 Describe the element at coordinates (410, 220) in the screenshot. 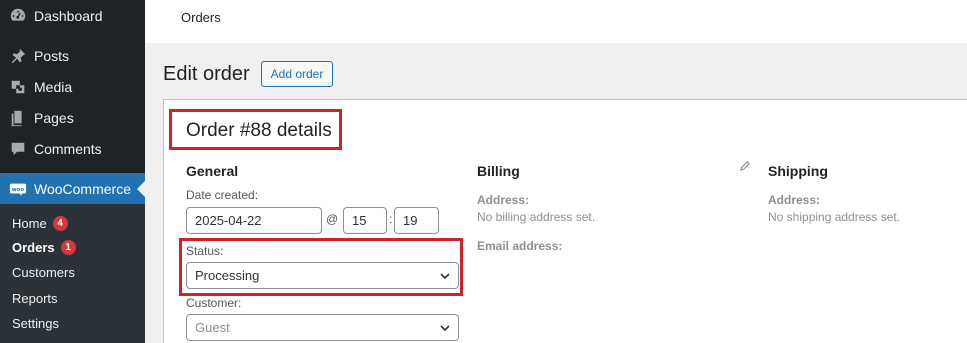

I see `minute-value: 19` at that location.